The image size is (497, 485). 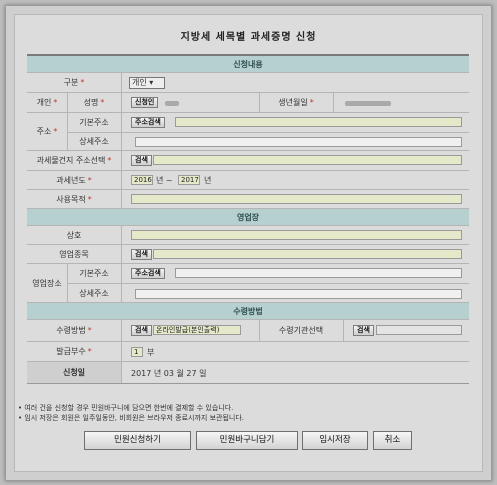 I want to click on row-tax-object: 과세물건지 주소선택 * 검색, so click(x=248, y=161).